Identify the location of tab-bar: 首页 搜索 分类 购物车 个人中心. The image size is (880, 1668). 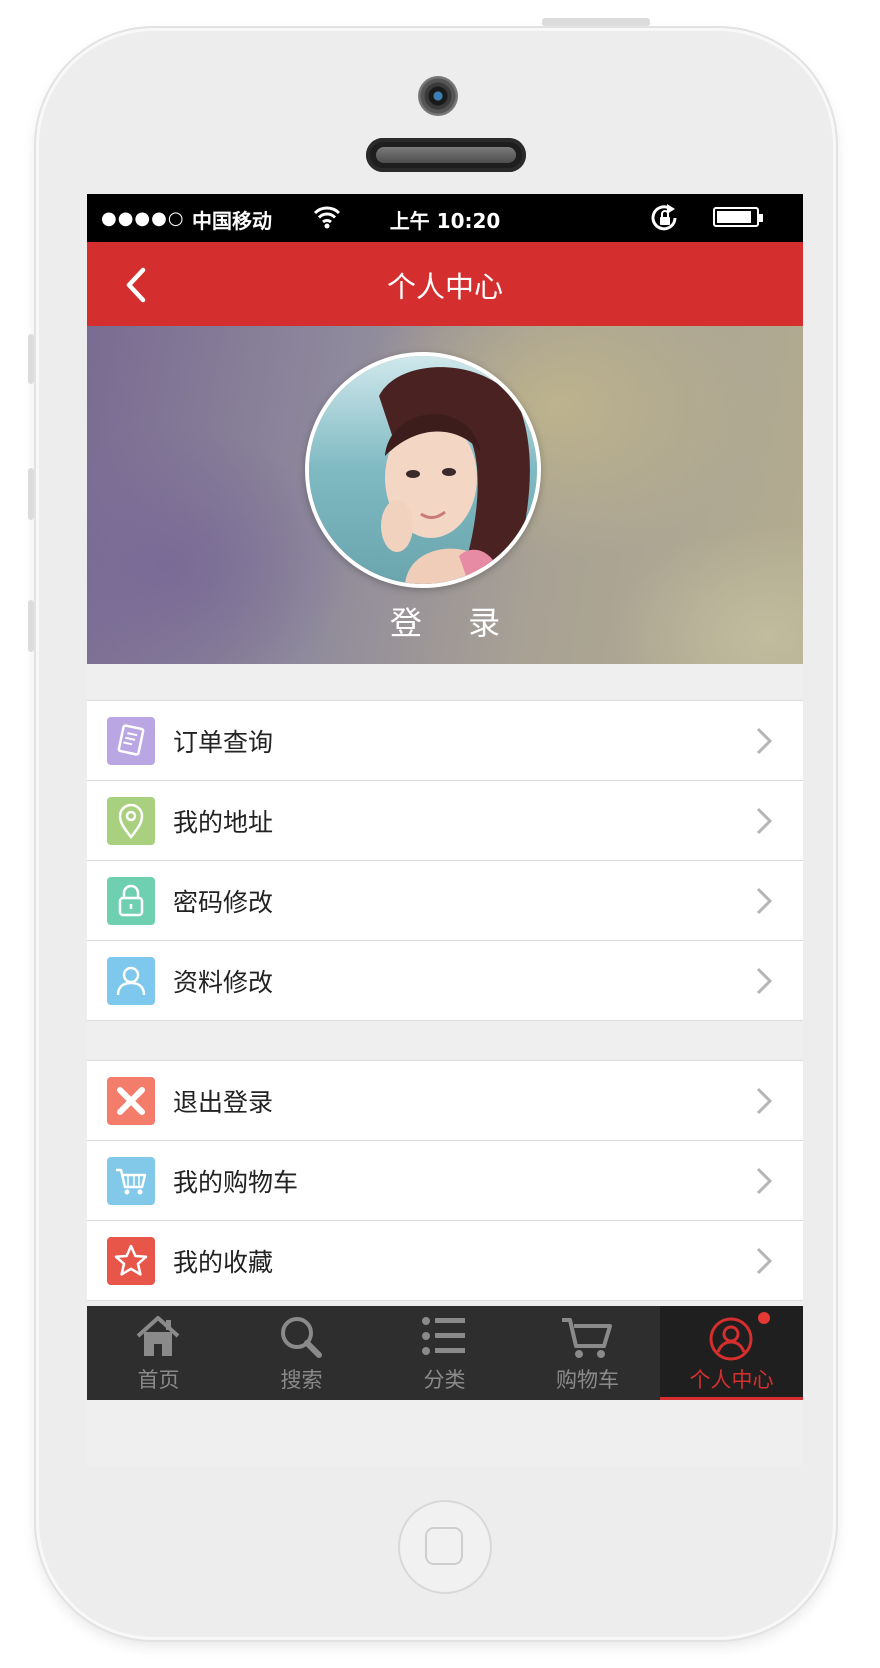
(445, 1353).